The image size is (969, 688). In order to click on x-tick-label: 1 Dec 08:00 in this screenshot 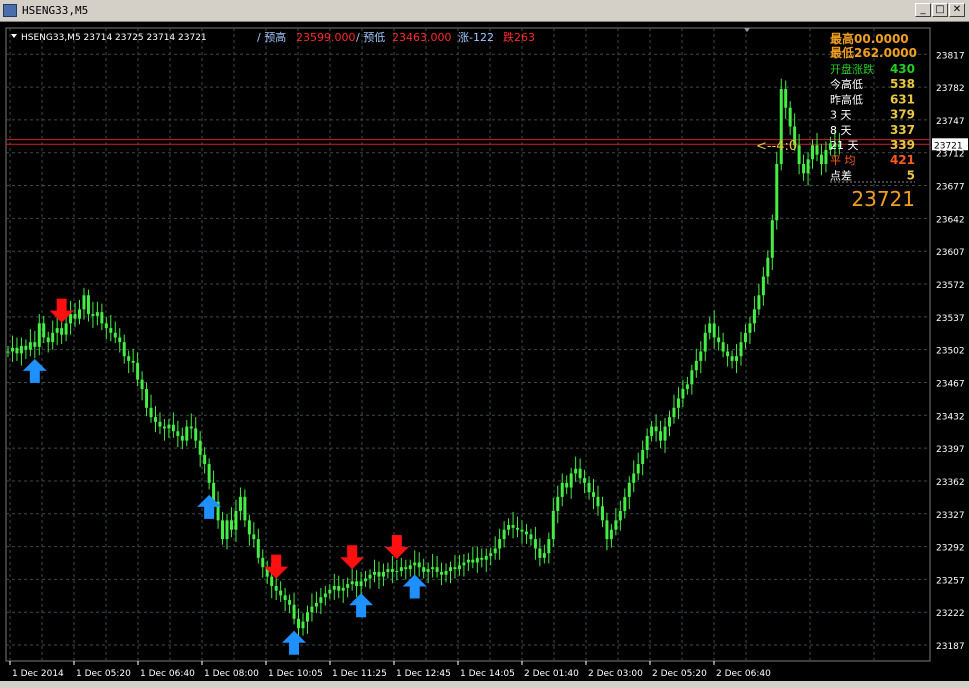, I will do `click(231, 674)`.